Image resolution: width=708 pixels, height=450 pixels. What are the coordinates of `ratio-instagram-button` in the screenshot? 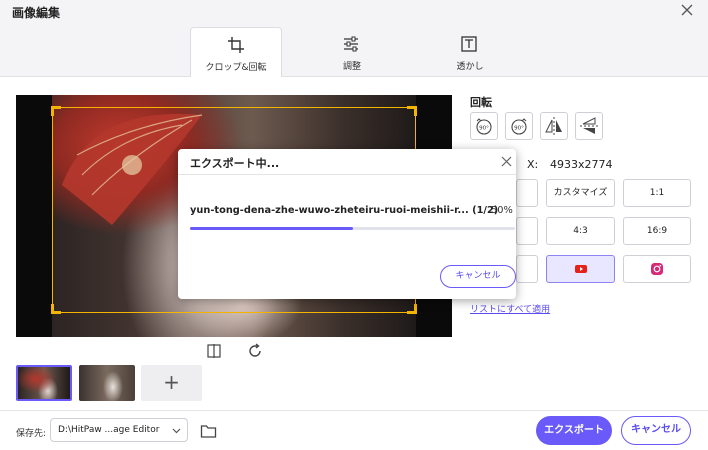 It's located at (657, 269).